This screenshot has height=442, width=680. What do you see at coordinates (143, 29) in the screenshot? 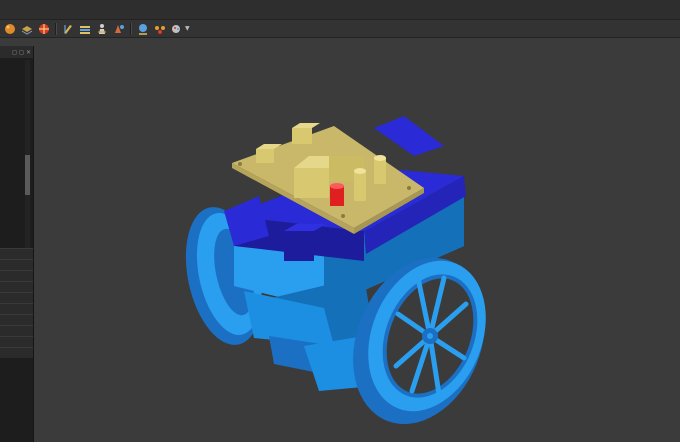
I see `globe-icon` at bounding box center [143, 29].